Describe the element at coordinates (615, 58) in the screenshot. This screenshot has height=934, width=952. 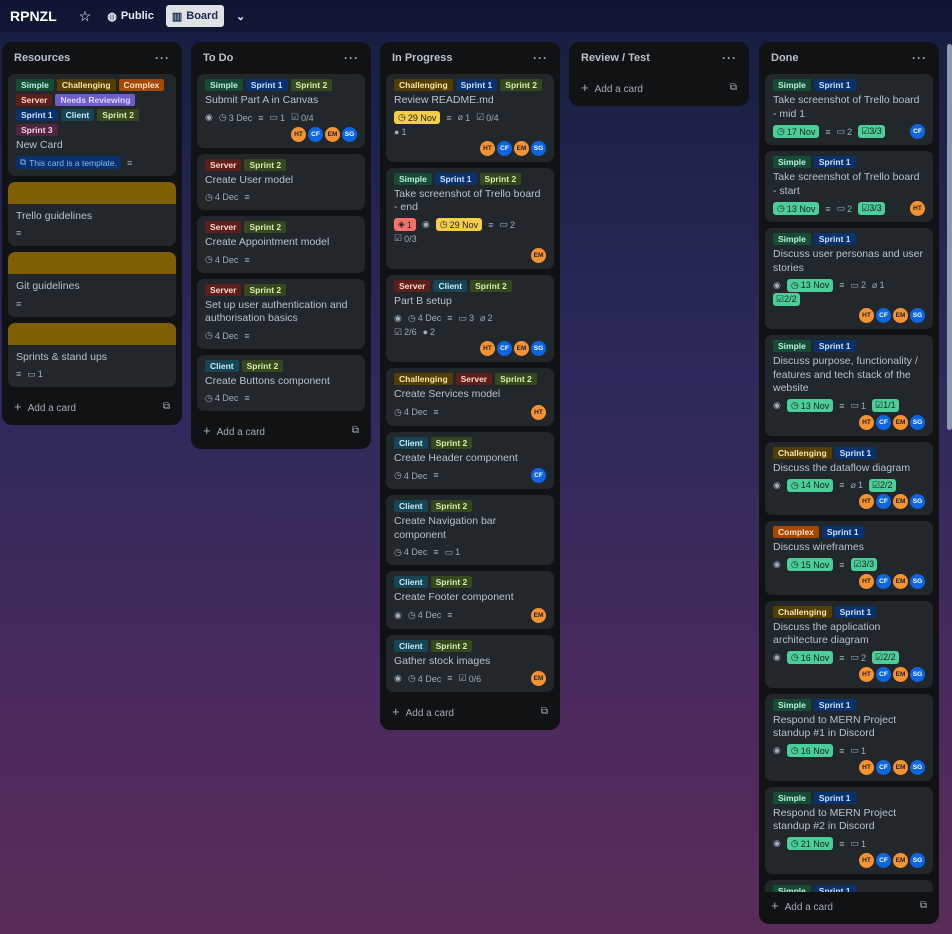
I see `list-title: Review / Test` at that location.